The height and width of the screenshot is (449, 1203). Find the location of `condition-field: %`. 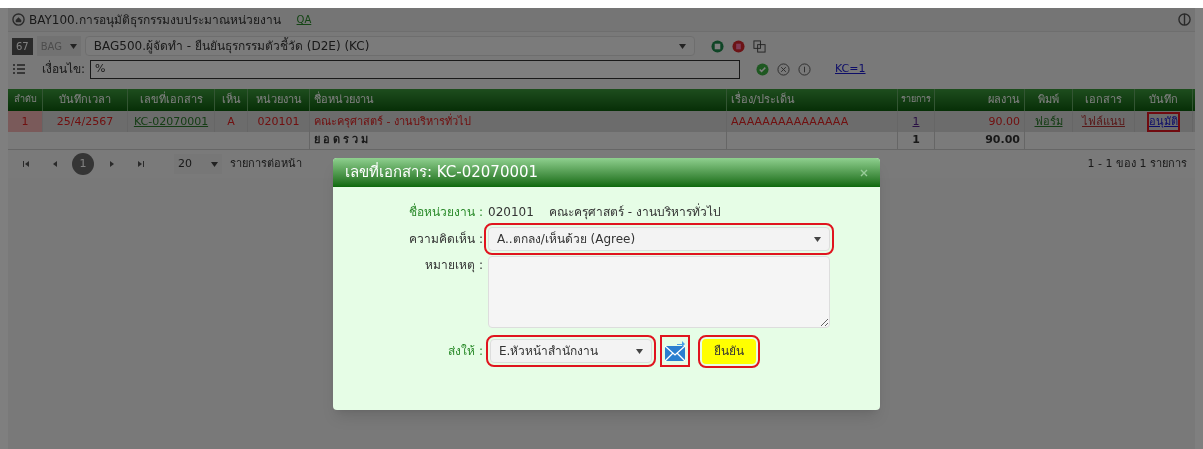

condition-field: % is located at coordinates (415, 69).